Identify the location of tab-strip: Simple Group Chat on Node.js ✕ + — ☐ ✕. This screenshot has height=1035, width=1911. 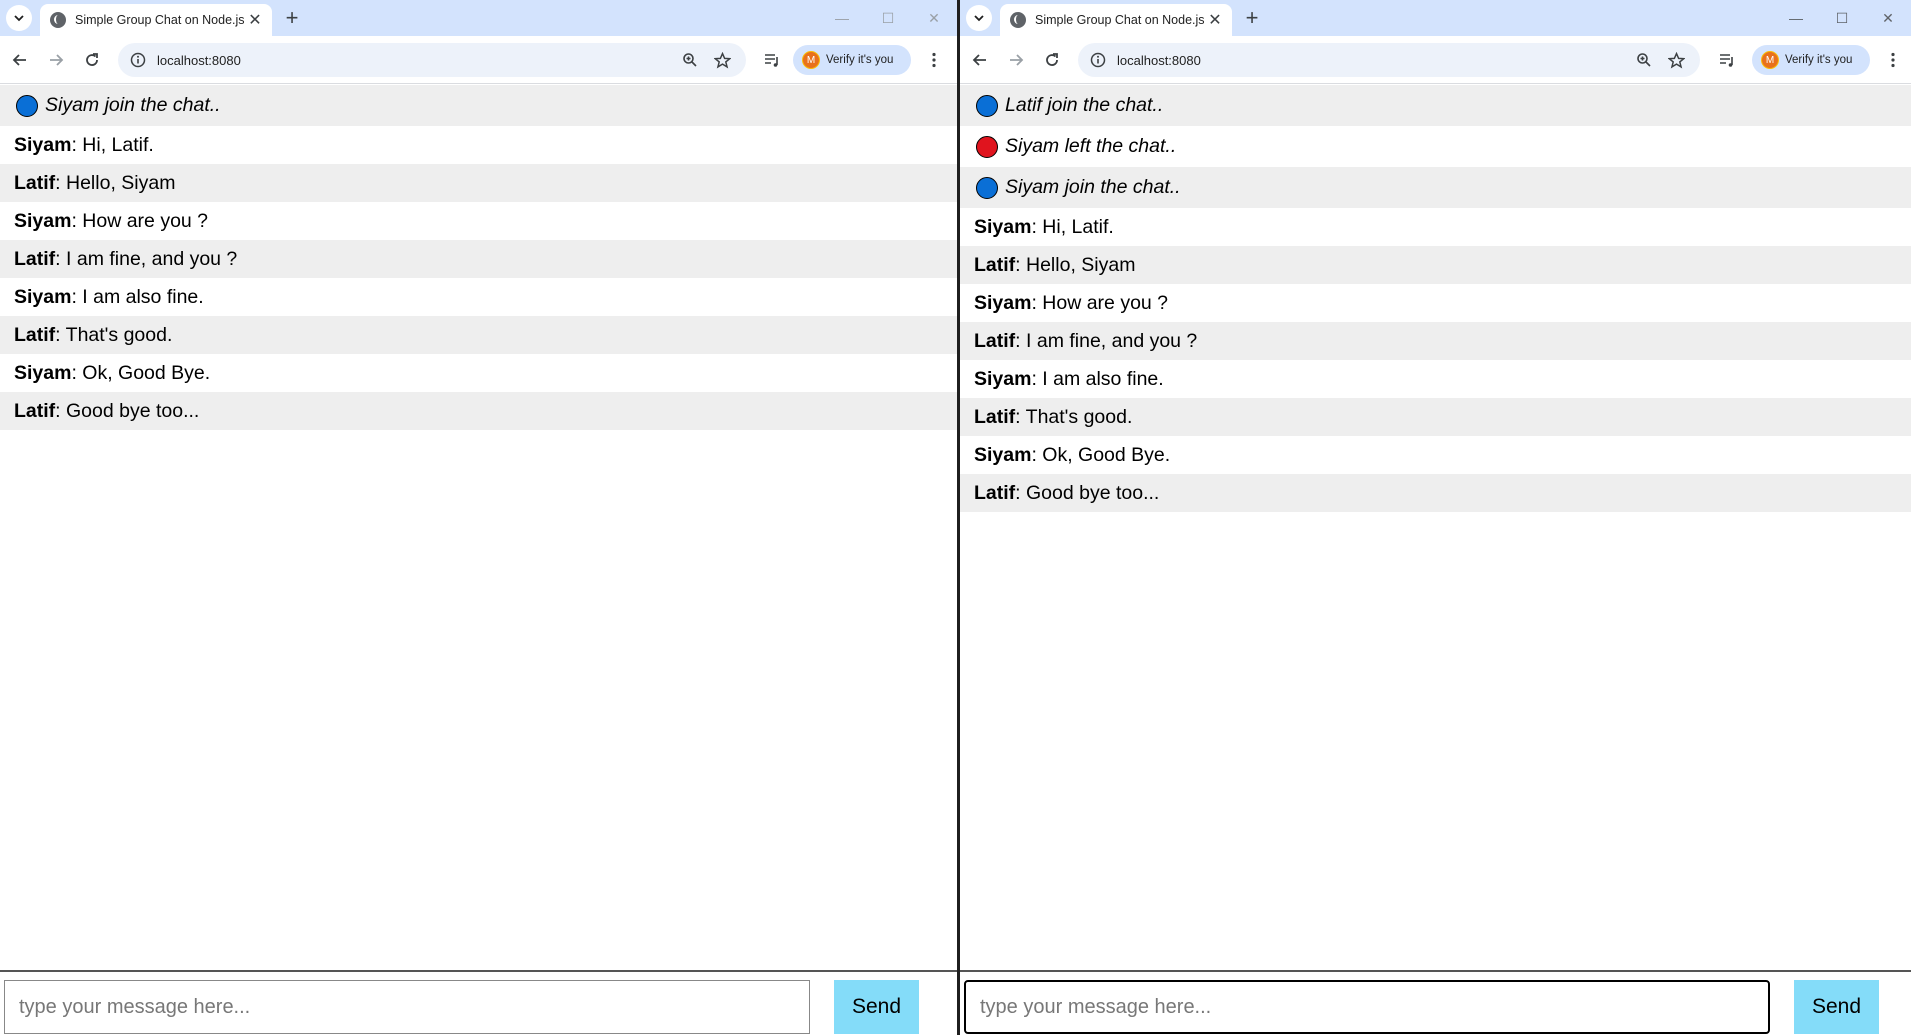
(1435, 18).